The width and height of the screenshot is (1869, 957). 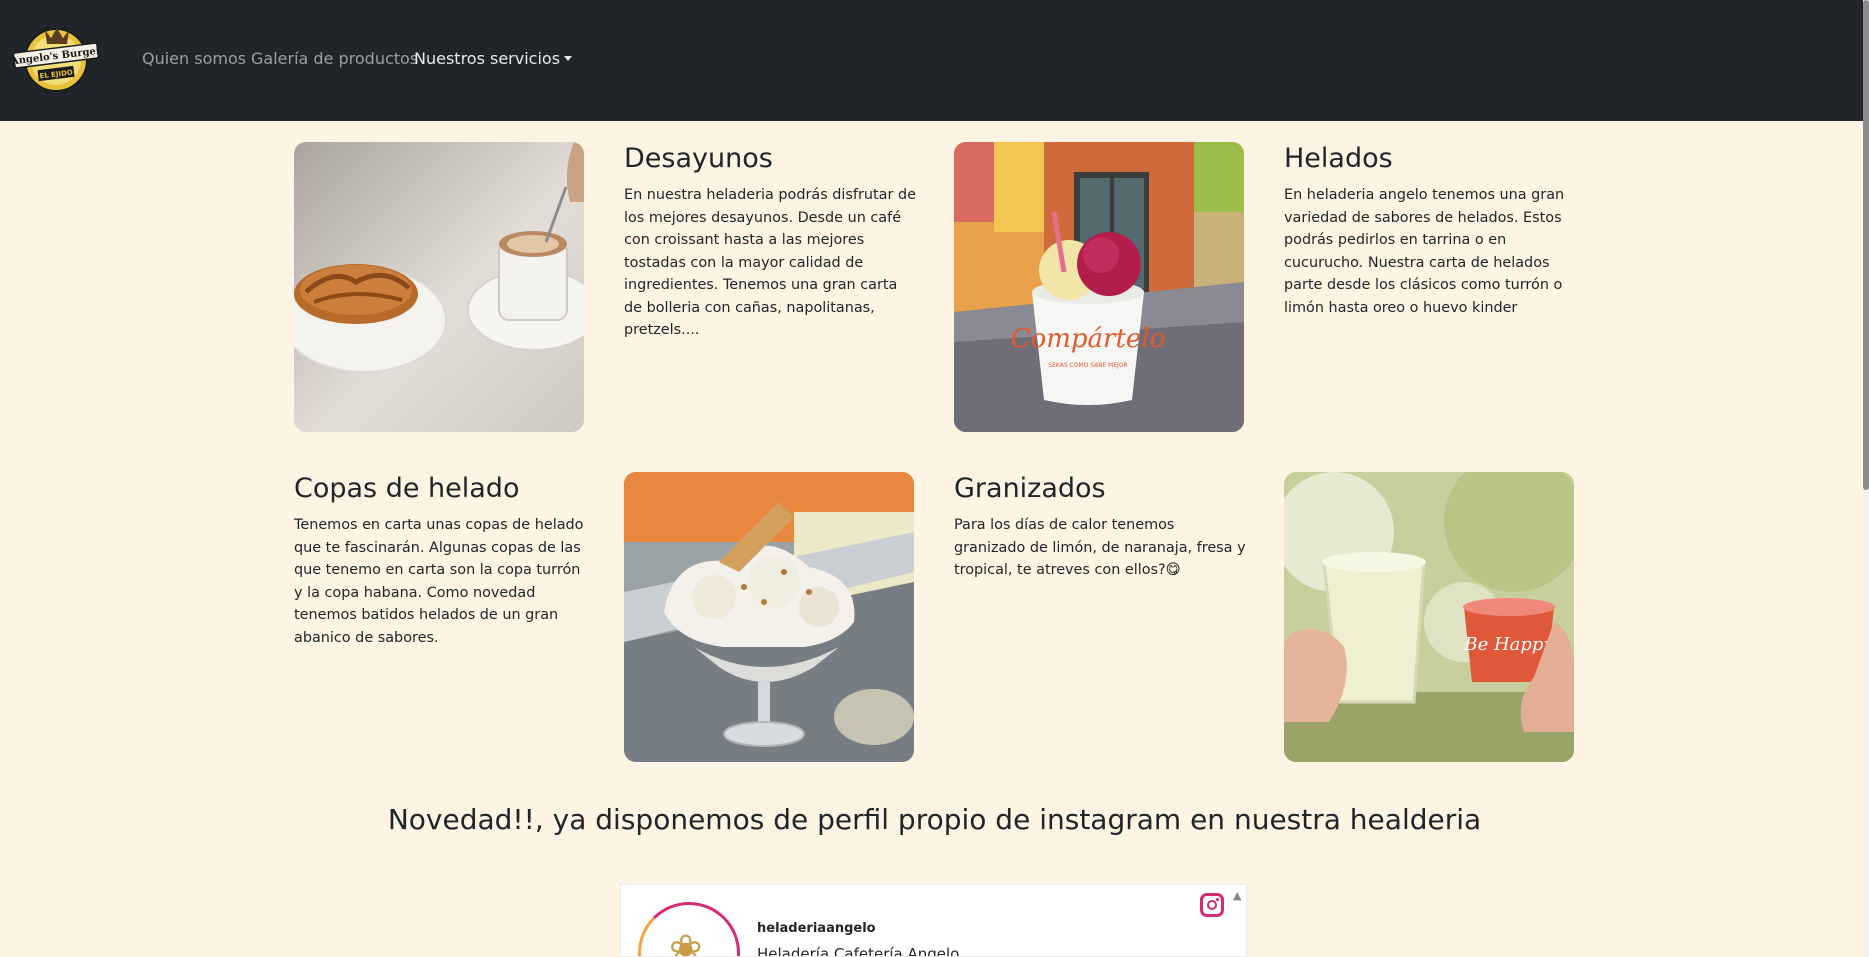 I want to click on granizados-image: Be Happy, so click(x=1429, y=617).